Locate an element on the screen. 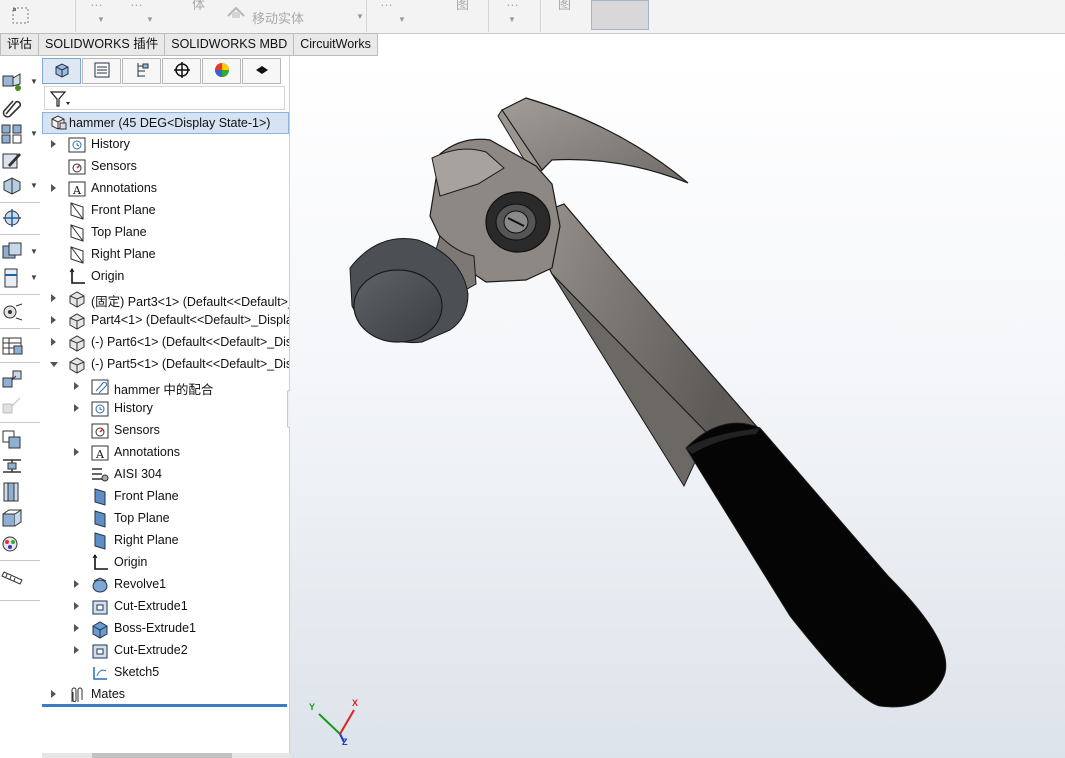  move-component-icon is located at coordinates (12, 218).